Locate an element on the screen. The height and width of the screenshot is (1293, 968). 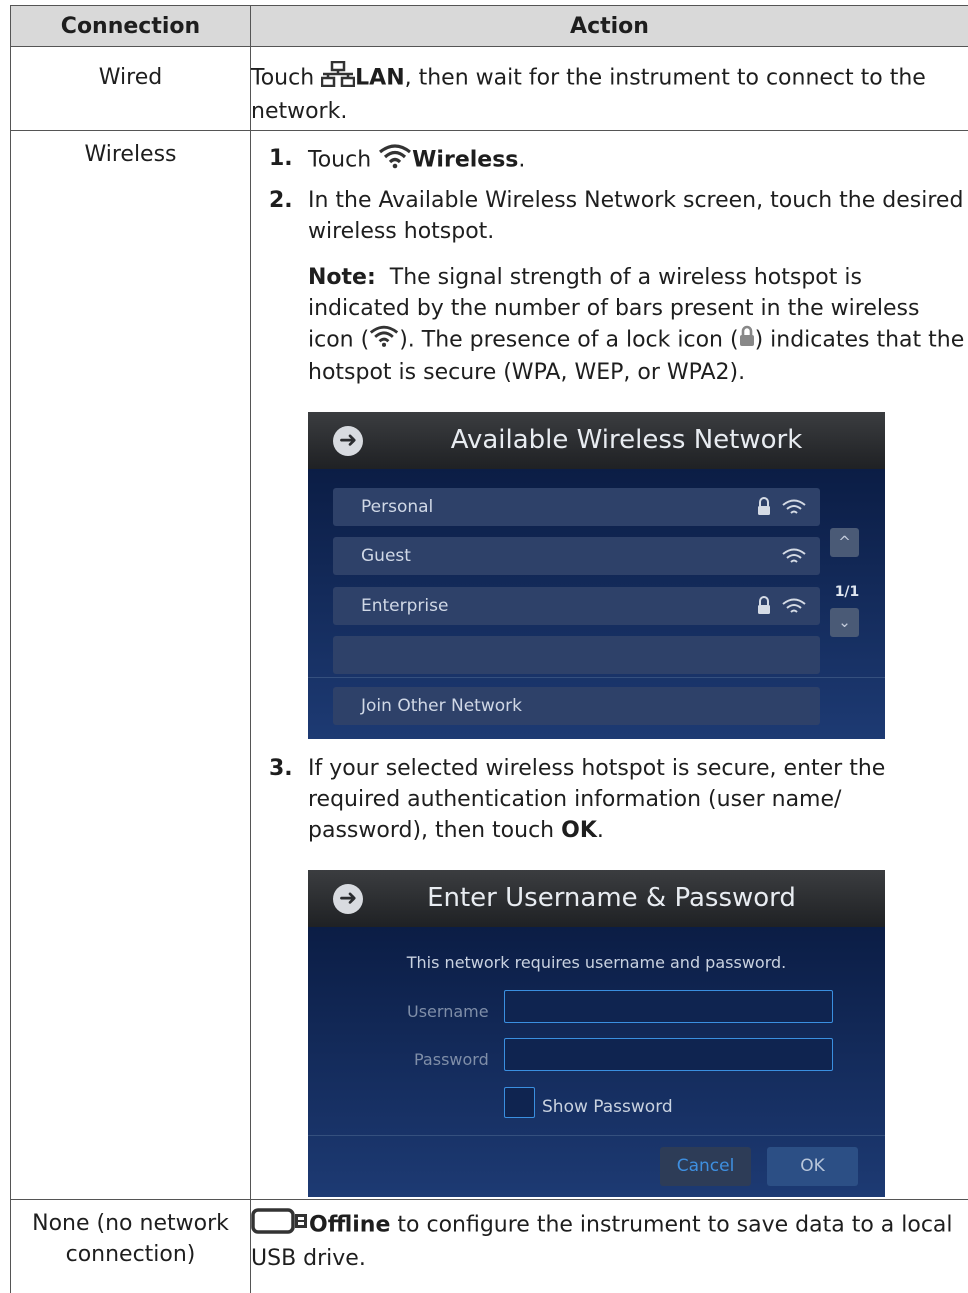
note-text-2: ). The presence of a lock icon ( is located at coordinates (568, 340).